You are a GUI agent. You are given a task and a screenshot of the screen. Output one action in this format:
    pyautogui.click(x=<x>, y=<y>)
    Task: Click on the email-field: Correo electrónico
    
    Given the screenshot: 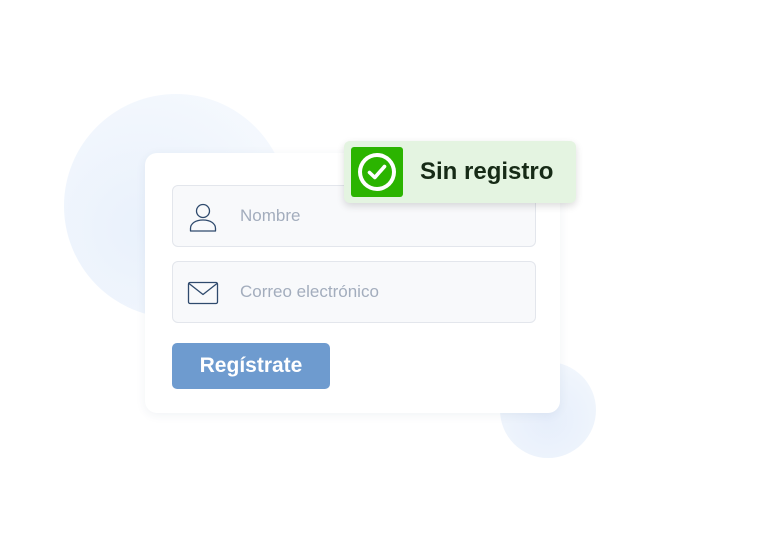 What is the action you would take?
    pyautogui.click(x=354, y=292)
    